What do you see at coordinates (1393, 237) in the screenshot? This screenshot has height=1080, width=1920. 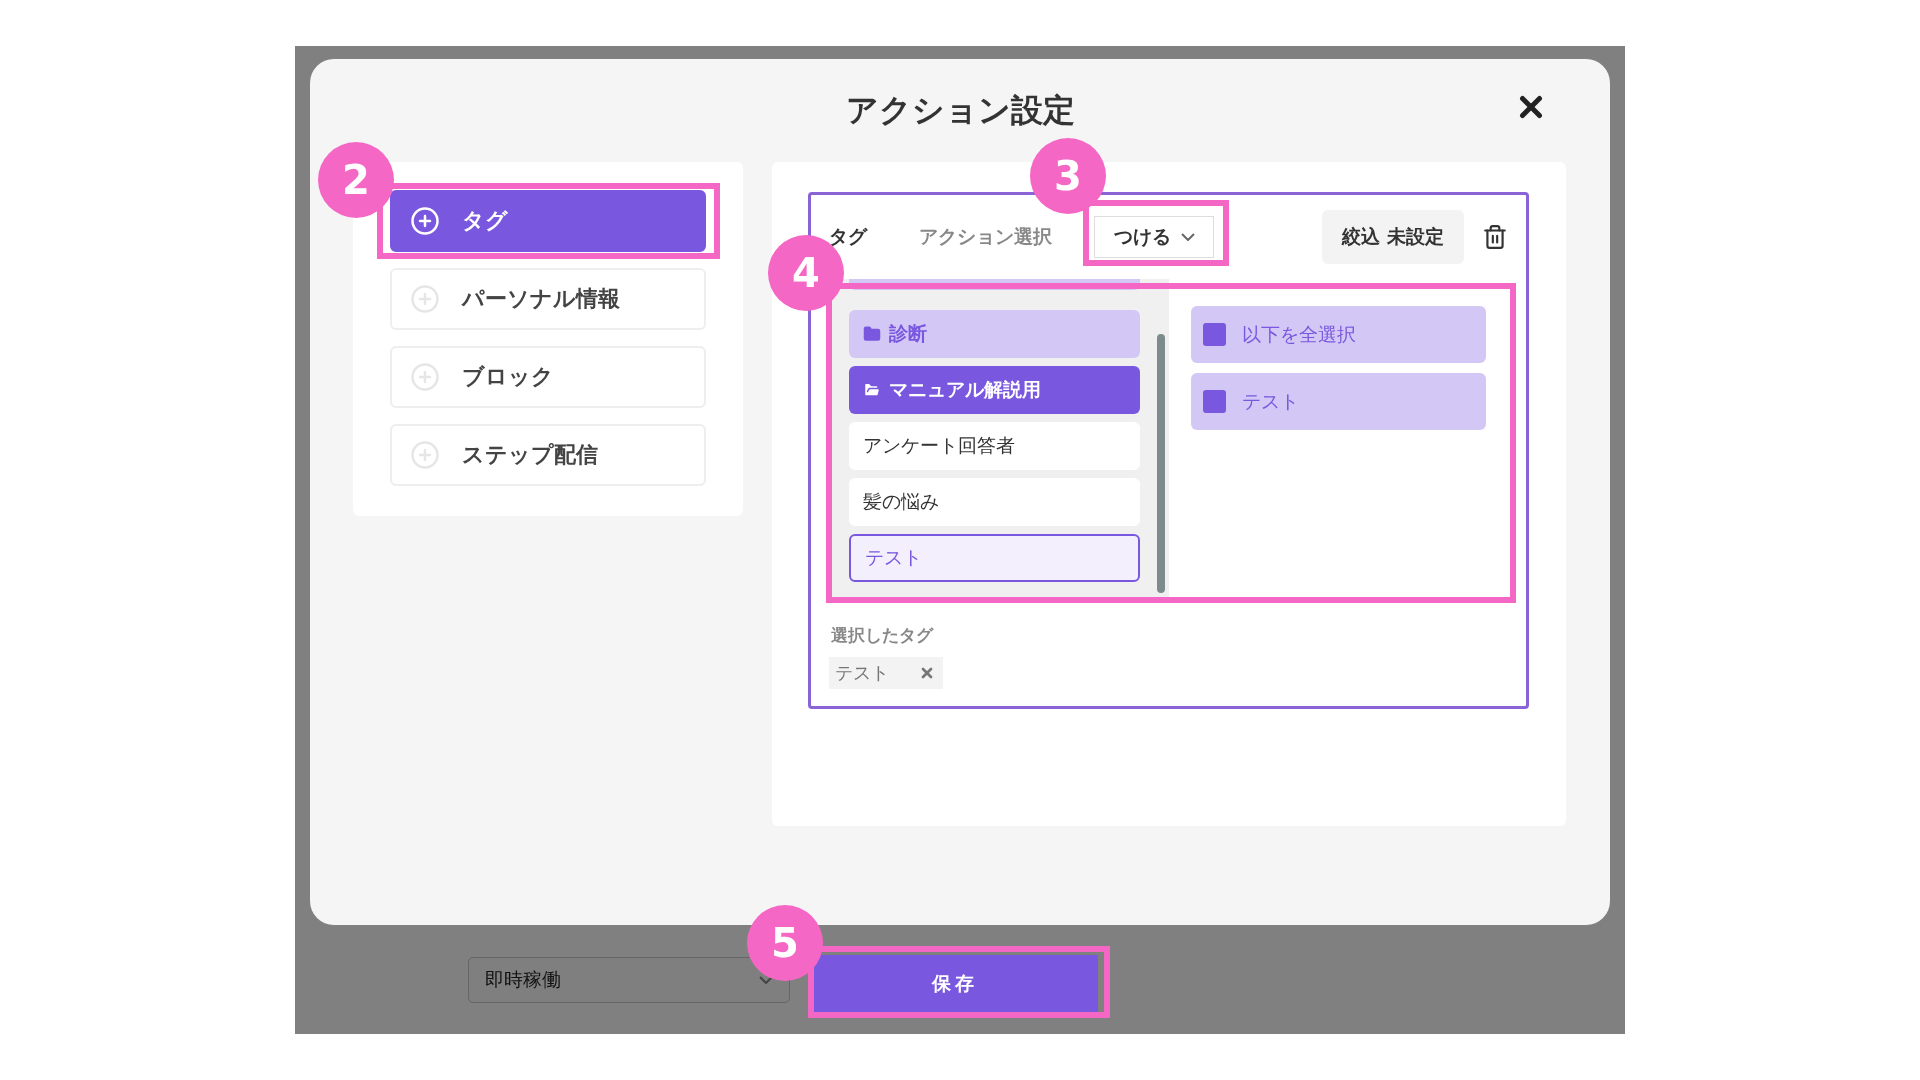 I see `filter-button: 絞込 未設定` at bounding box center [1393, 237].